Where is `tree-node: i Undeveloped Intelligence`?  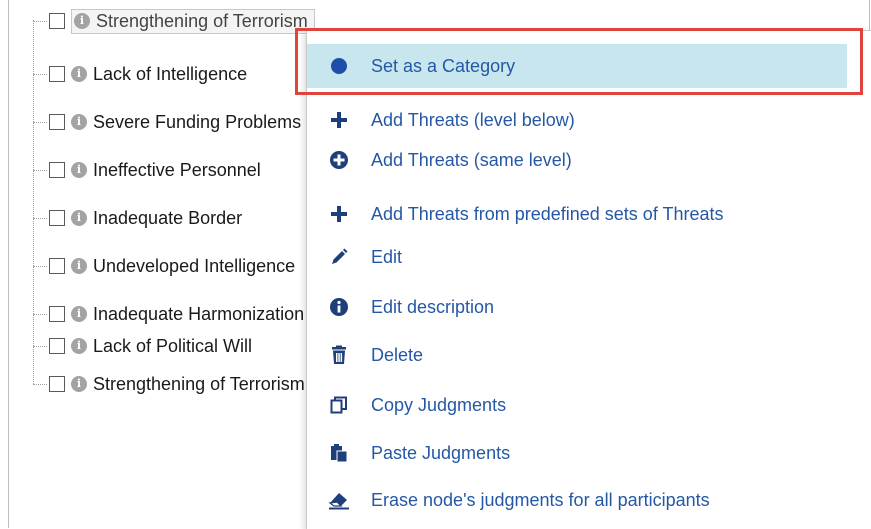 tree-node: i Undeveloped Intelligence is located at coordinates (164, 266).